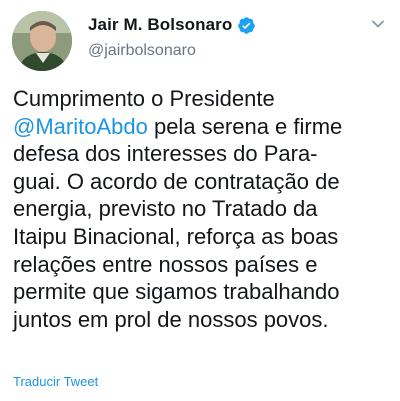  Describe the element at coordinates (176, 292) in the screenshot. I see `tweet-text-segment: permite que sigamos trabalhando` at that location.